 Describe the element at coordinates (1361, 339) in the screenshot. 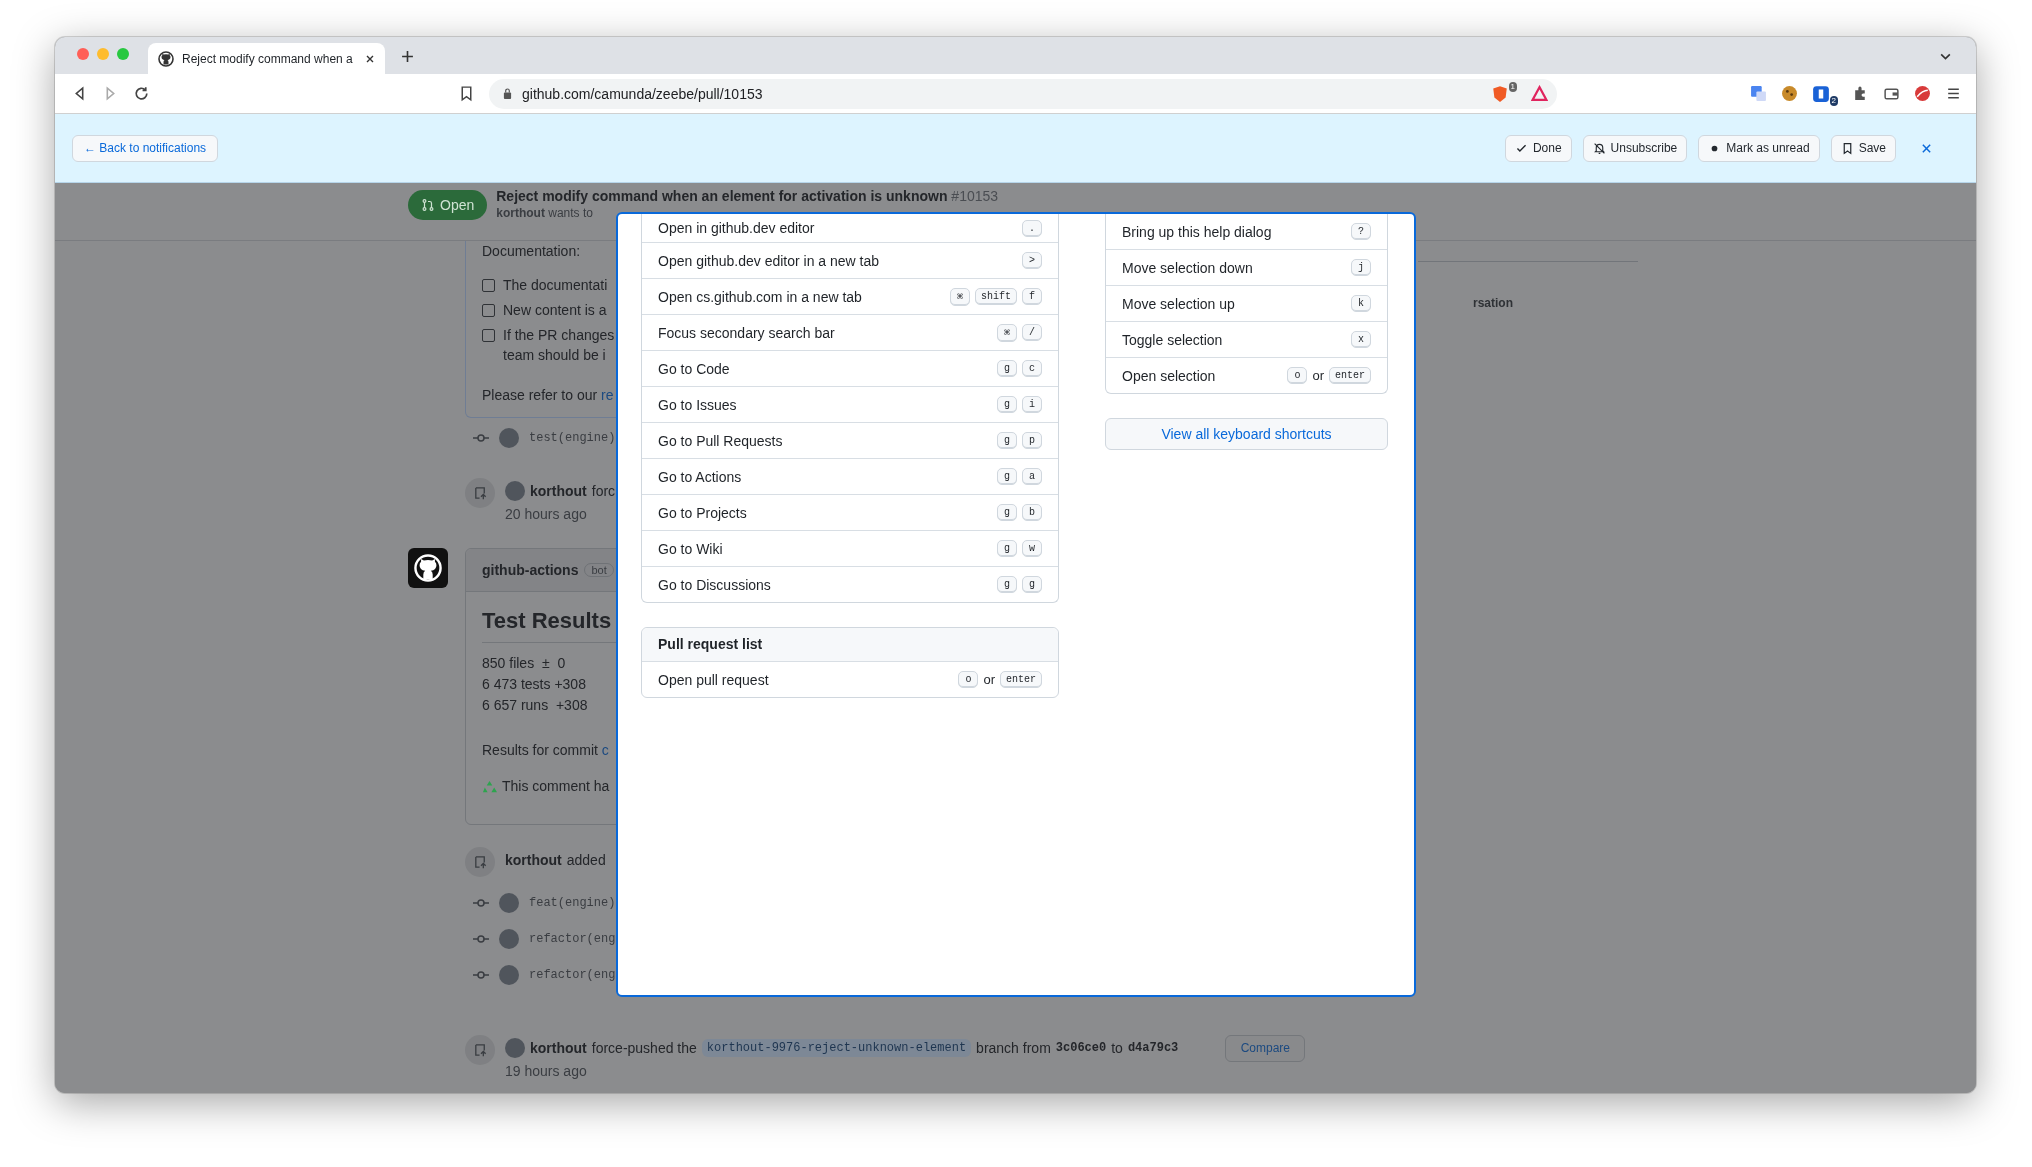

I see `key: x` at that location.